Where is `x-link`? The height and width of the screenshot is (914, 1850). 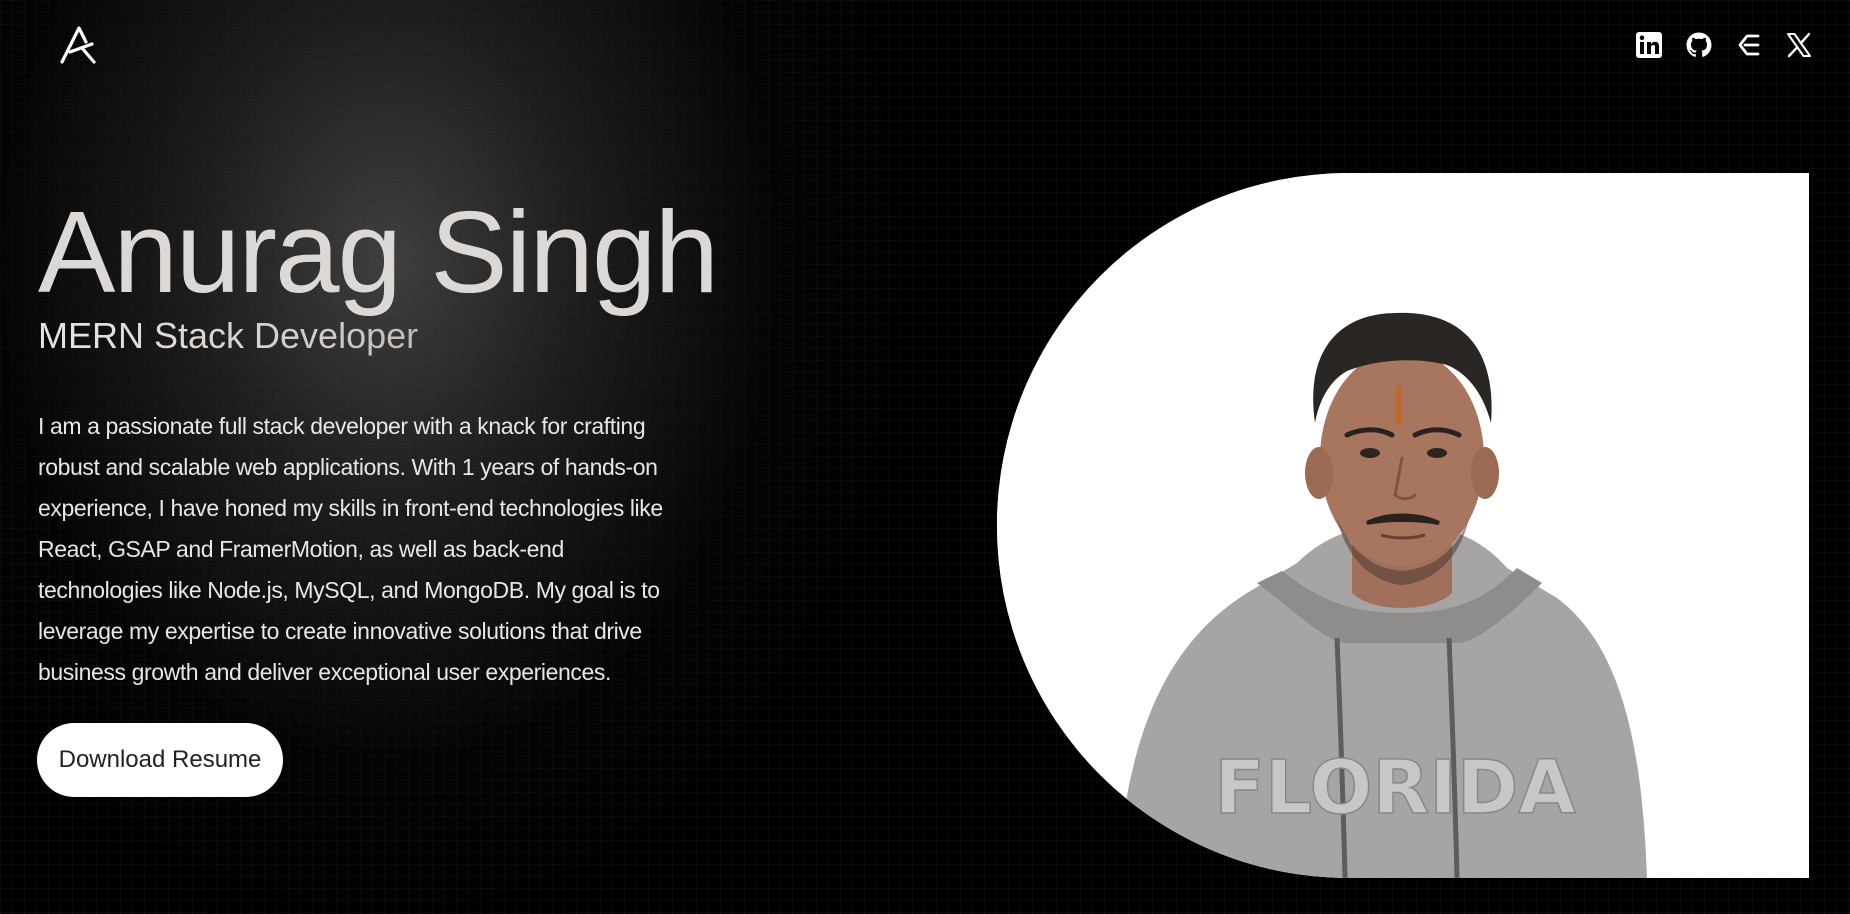 x-link is located at coordinates (1799, 45).